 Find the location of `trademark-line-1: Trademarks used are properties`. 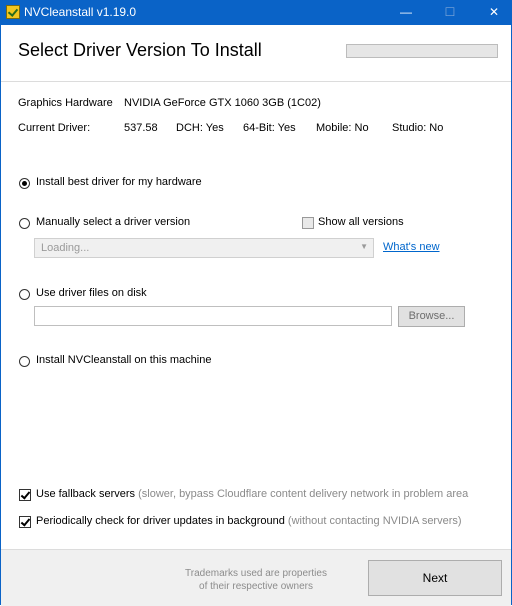

trademark-line-1: Trademarks used are properties is located at coordinates (256, 573).